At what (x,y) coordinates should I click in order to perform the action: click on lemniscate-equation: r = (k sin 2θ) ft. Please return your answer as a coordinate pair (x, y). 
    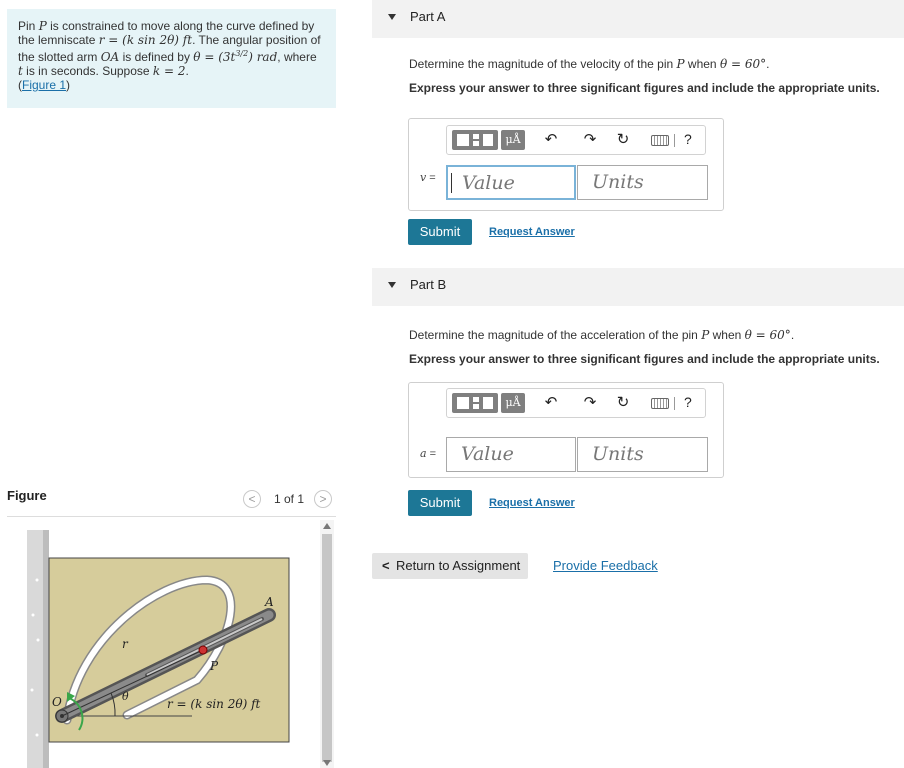
    Looking at the image, I should click on (145, 40).